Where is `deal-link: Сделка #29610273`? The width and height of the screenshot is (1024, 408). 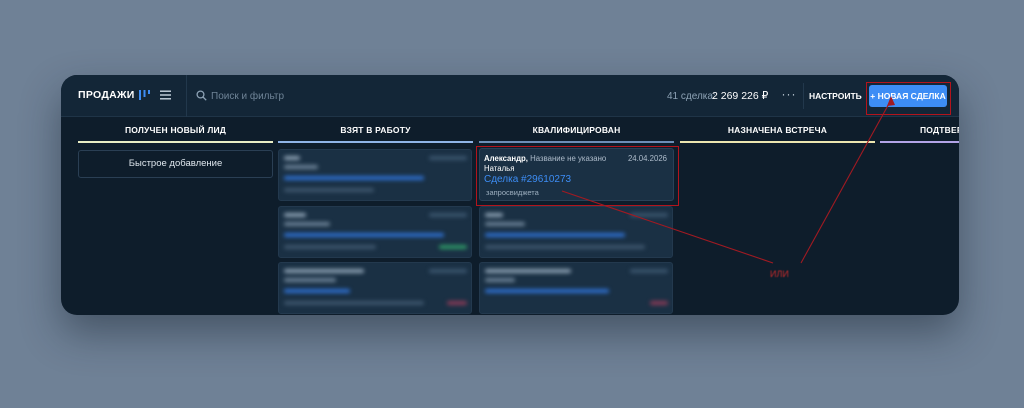
deal-link: Сделка #29610273 is located at coordinates (527, 179).